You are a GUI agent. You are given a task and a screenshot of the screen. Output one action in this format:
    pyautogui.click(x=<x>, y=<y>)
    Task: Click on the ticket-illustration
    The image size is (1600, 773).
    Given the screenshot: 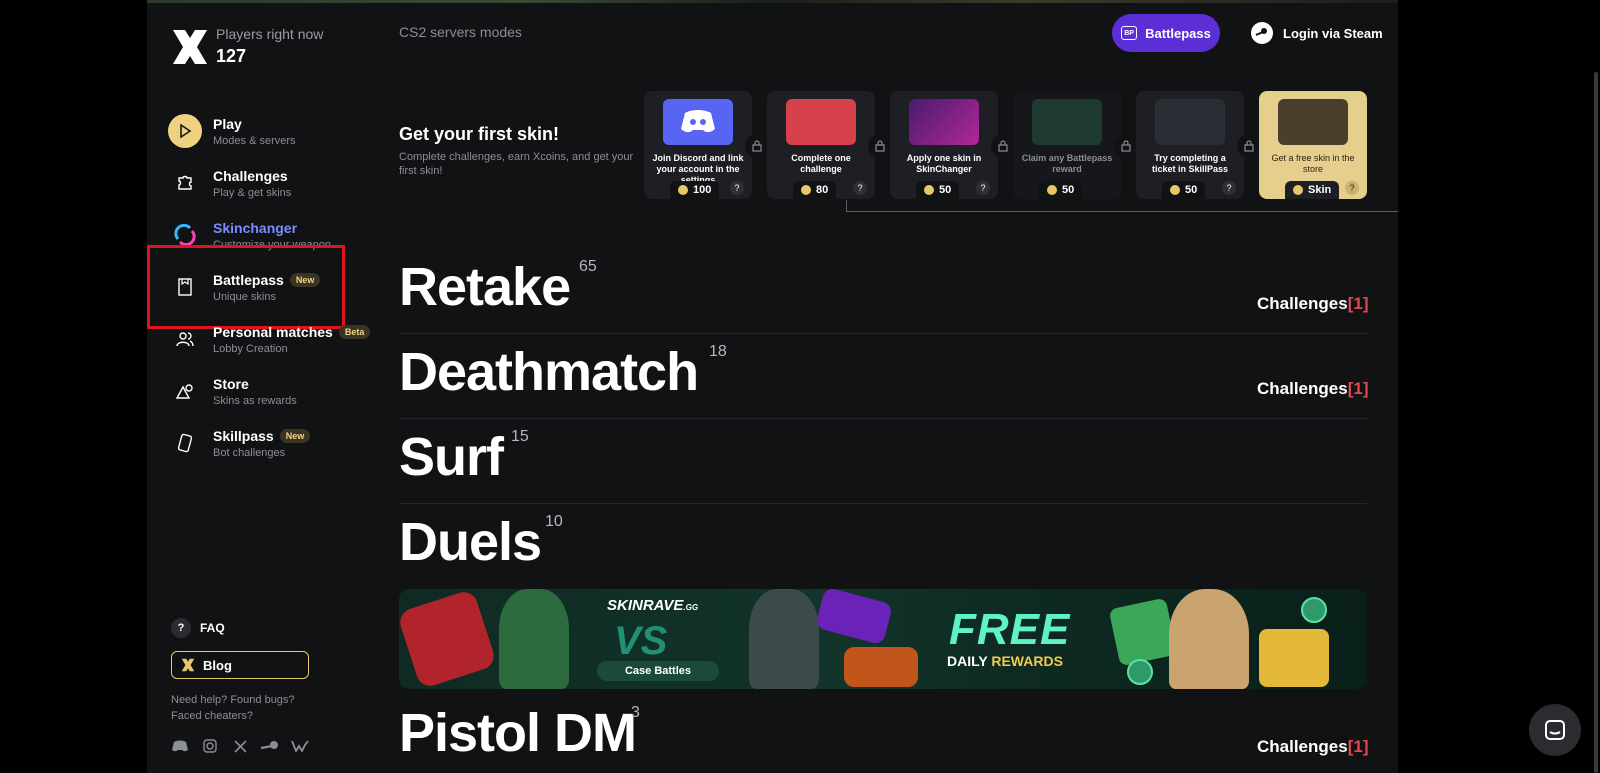 What is the action you would take?
    pyautogui.click(x=1190, y=122)
    